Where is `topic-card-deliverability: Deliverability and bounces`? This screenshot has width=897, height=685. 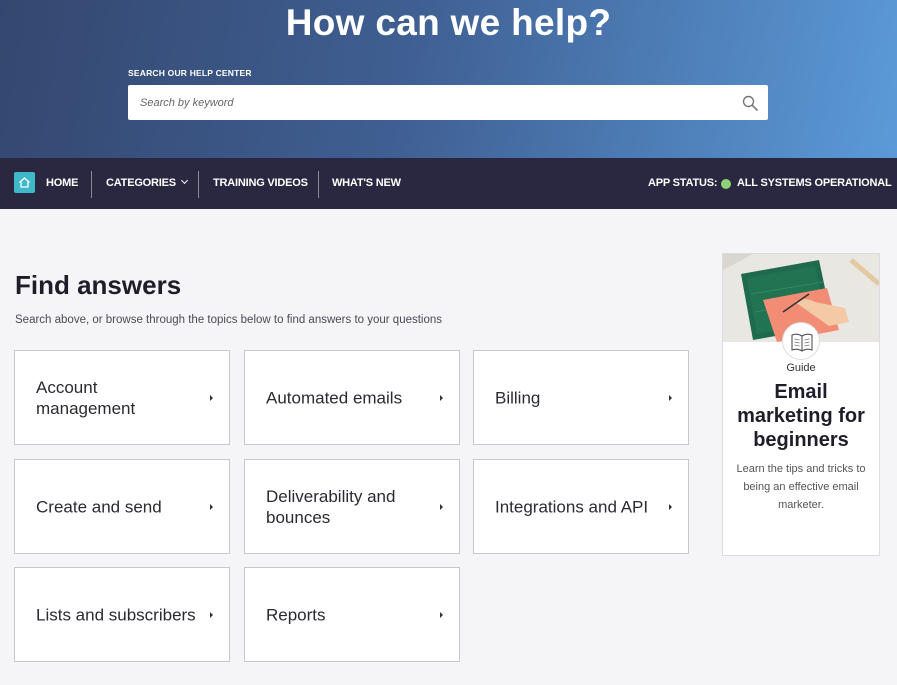
topic-card-deliverability: Deliverability and bounces is located at coordinates (352, 506).